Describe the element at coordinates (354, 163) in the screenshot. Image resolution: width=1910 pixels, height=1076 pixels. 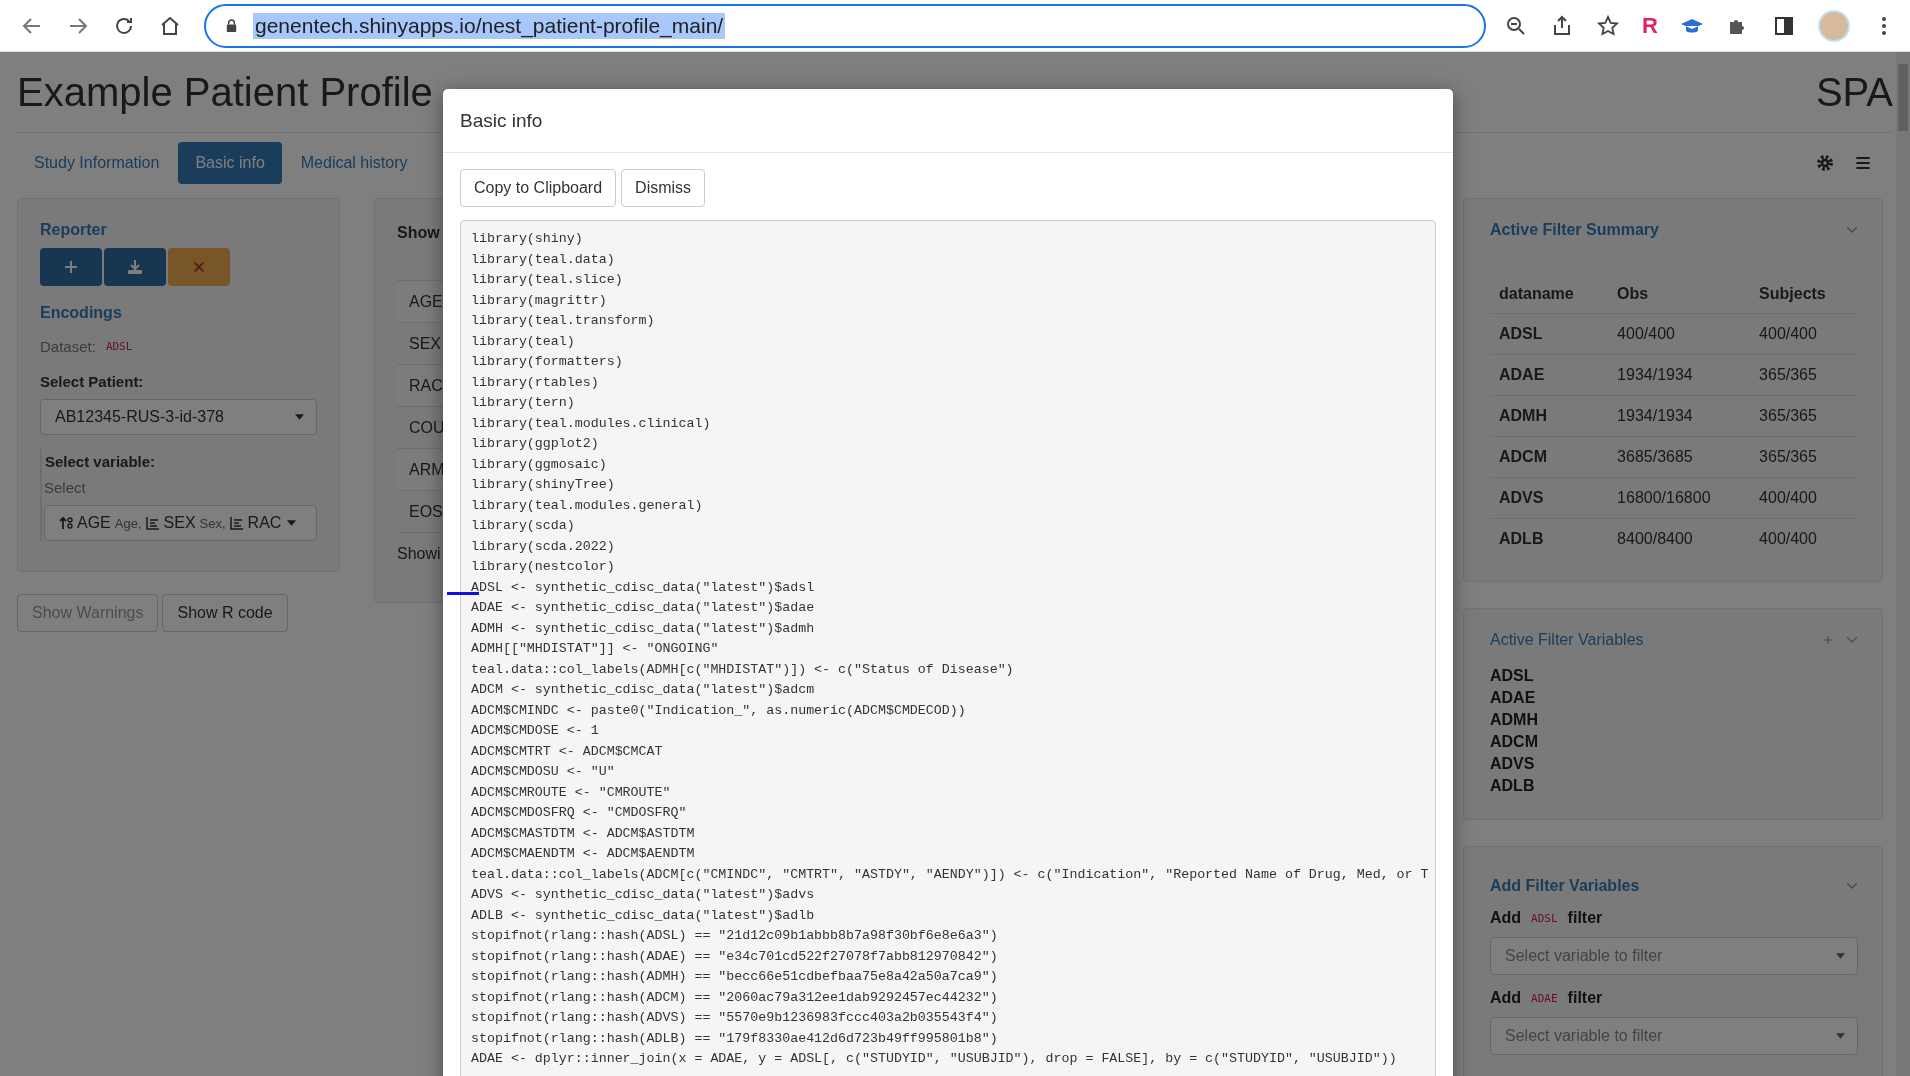
I see `tab: Medical history` at that location.